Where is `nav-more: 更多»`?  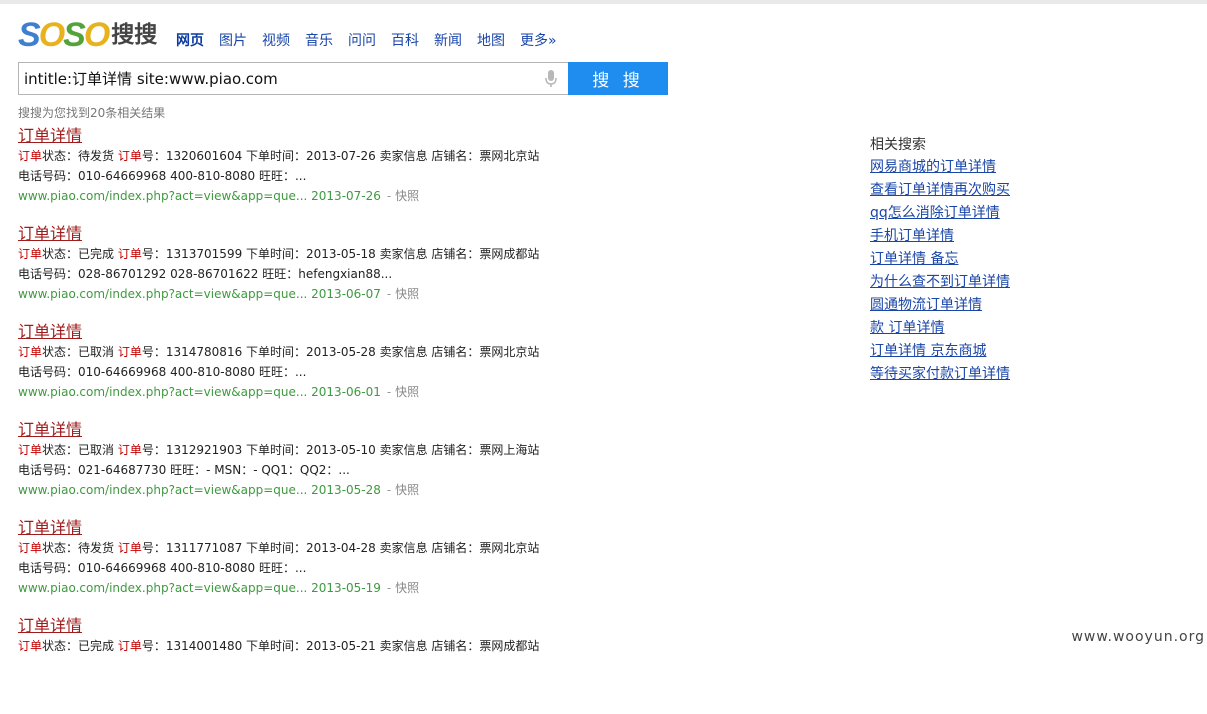 nav-more: 更多» is located at coordinates (538, 41).